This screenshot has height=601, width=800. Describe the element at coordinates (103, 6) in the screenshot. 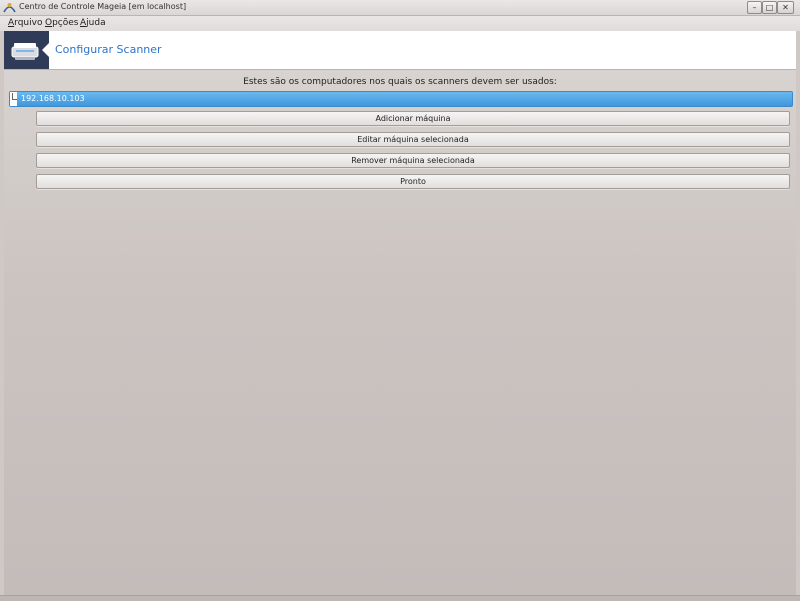

I see `window-title: Centro de Controle Mageia [em localhost]` at that location.